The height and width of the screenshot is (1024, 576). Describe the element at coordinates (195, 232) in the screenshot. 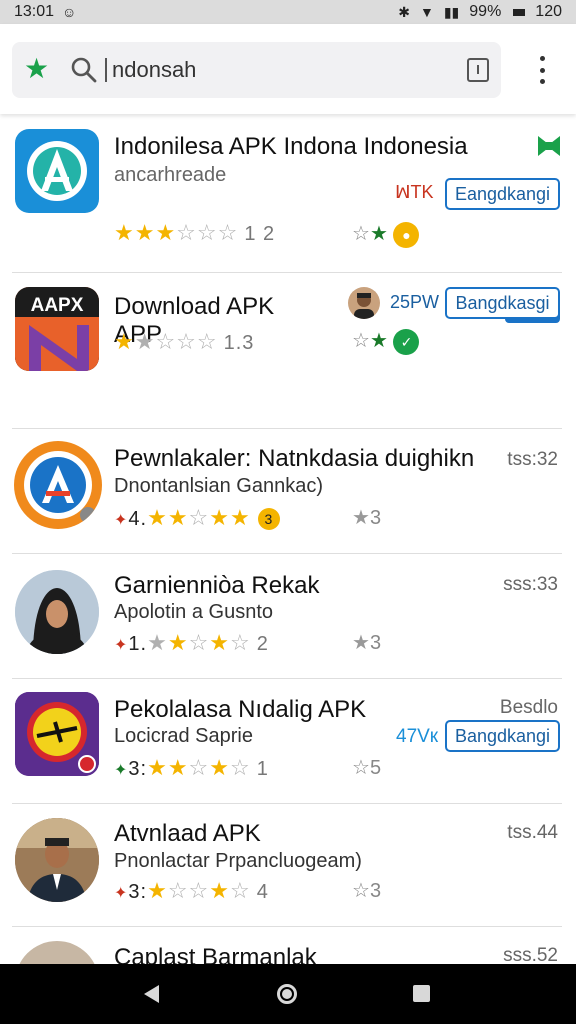

I see `star-rating: ★★★☆☆☆ 1 2` at that location.